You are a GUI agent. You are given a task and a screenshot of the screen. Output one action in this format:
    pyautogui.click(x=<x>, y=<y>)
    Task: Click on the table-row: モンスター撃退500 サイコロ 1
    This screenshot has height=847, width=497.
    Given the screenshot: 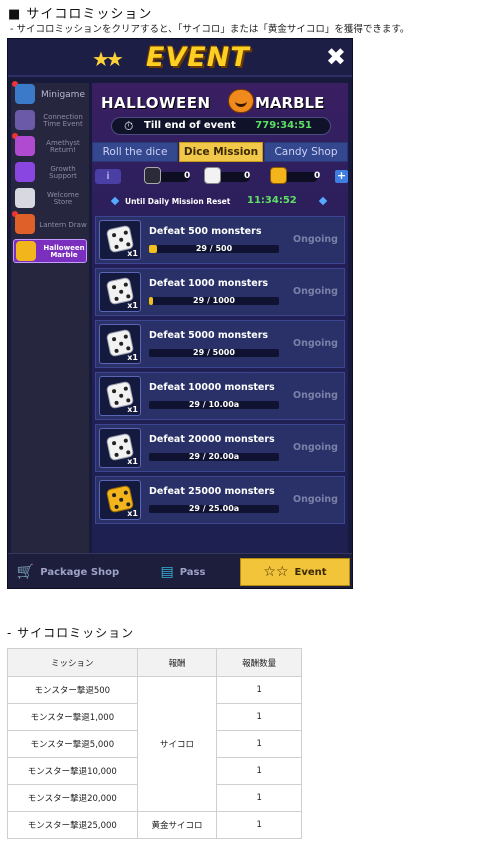 What is the action you would take?
    pyautogui.click(x=154, y=744)
    